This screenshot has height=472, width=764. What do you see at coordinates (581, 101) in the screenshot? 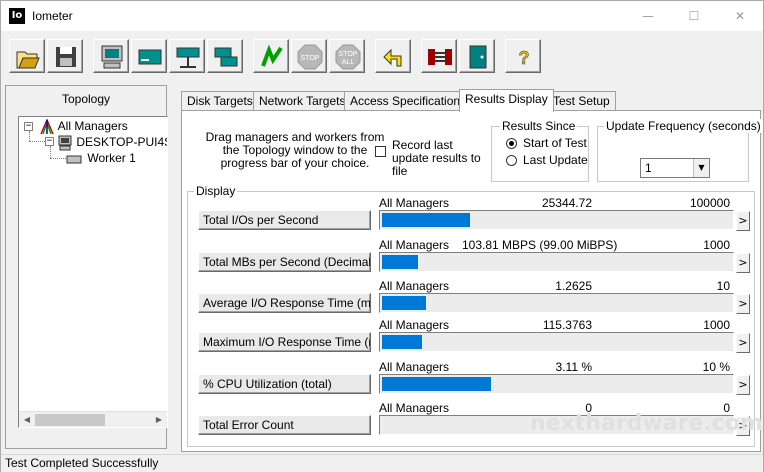
I see `tab-test-setup: Test Setup` at bounding box center [581, 101].